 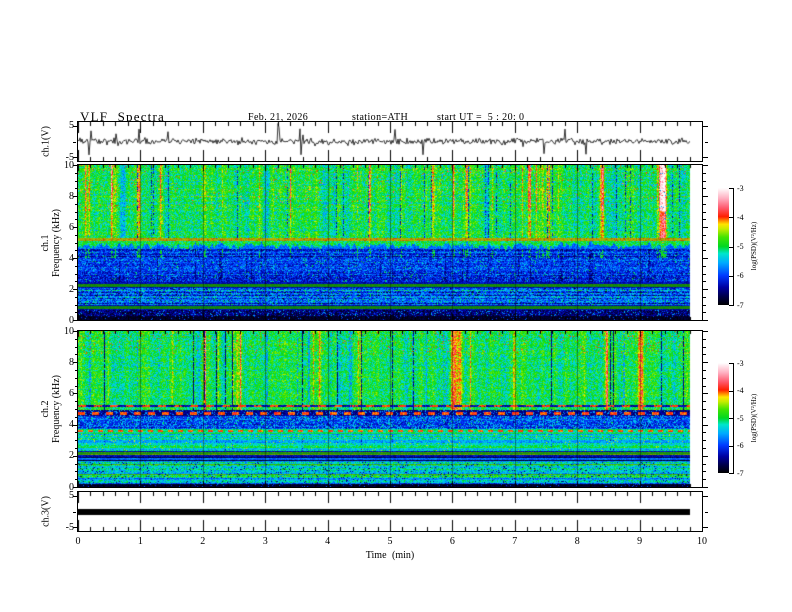 I want to click on x-tick-label: 8, so click(x=577, y=541).